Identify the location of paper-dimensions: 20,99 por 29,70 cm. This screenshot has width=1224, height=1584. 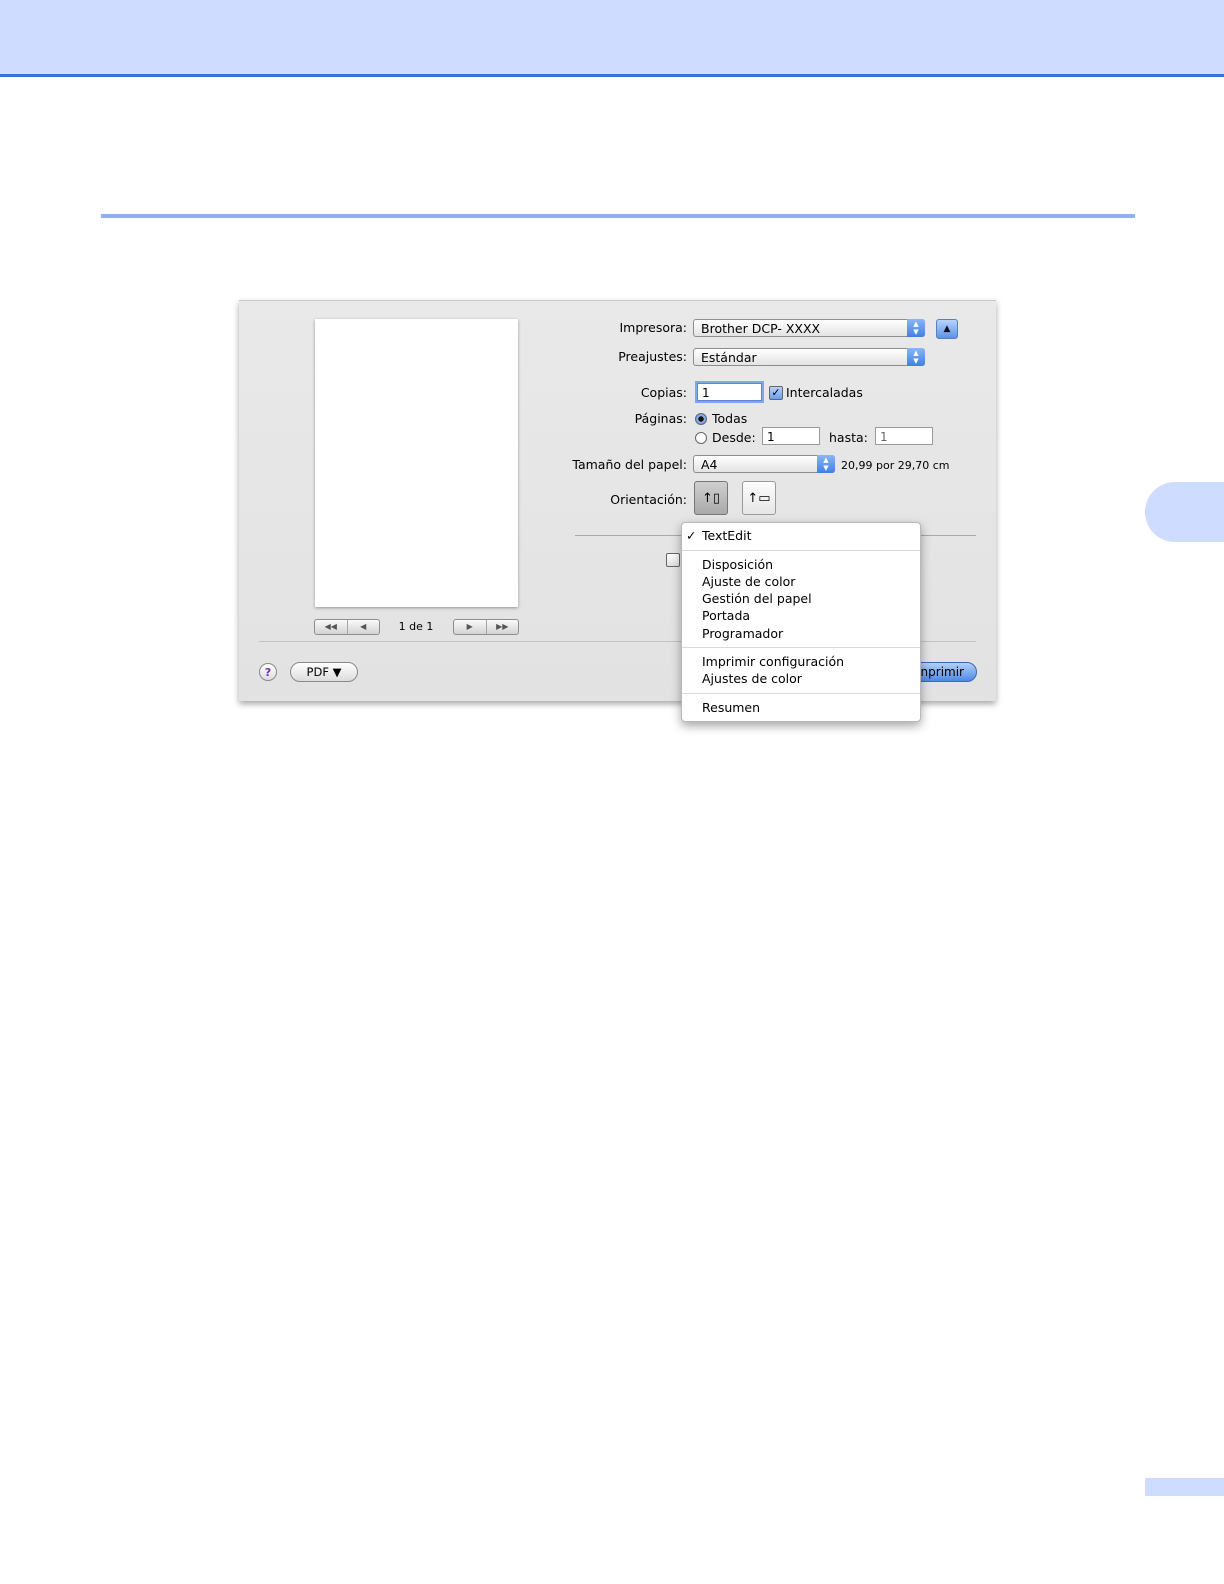
(895, 465).